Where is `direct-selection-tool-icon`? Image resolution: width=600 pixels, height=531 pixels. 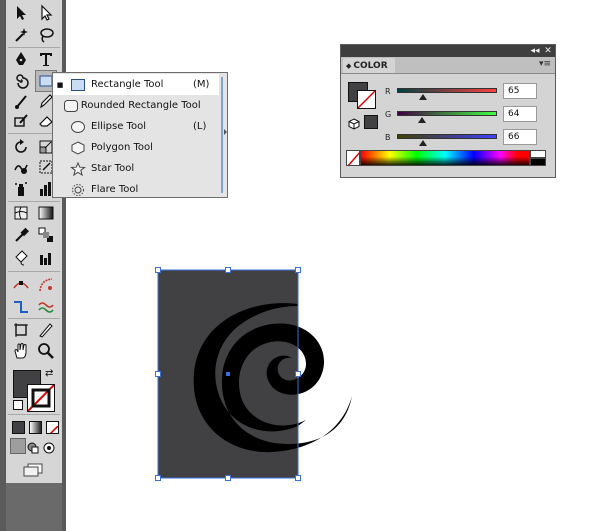 direct-selection-tool-icon is located at coordinates (46, 13).